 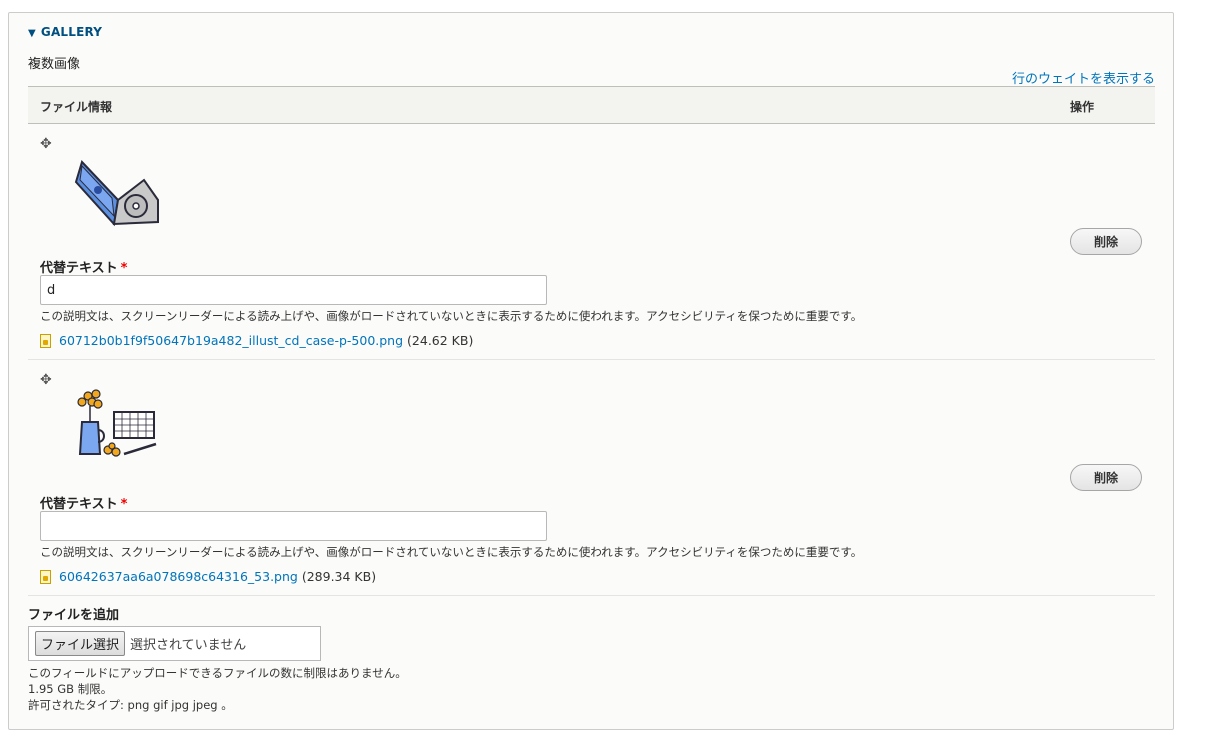 I want to click on file-size: (24.62 KB), so click(x=440, y=340).